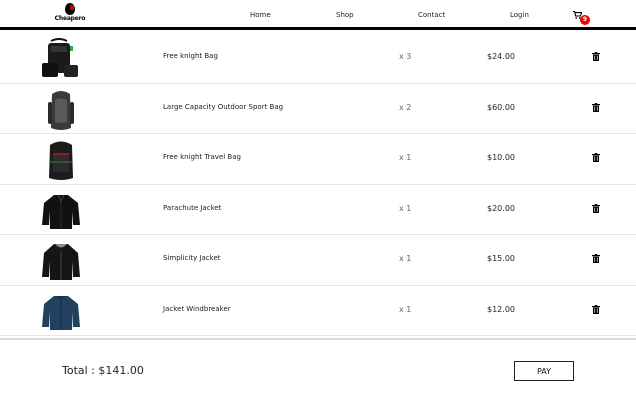 The image size is (636, 400). What do you see at coordinates (318, 159) in the screenshot?
I see `cart-row: Free knight Travel Bag x 1 $10.00` at bounding box center [318, 159].